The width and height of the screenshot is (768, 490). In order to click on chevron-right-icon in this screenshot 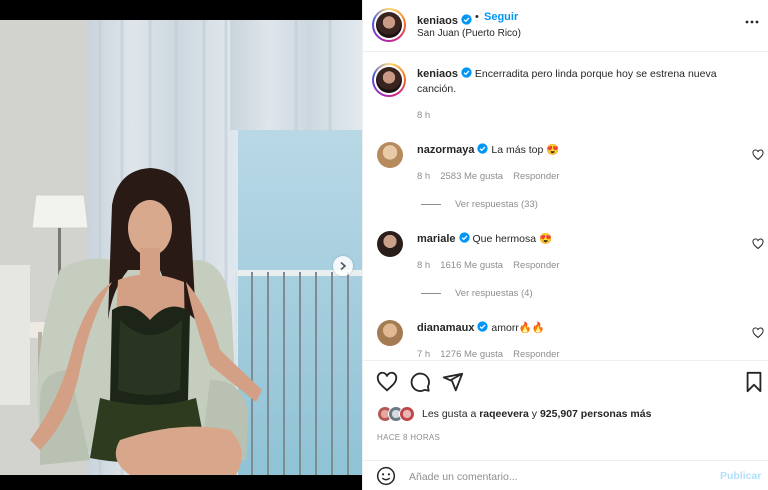, I will do `click(343, 266)`.